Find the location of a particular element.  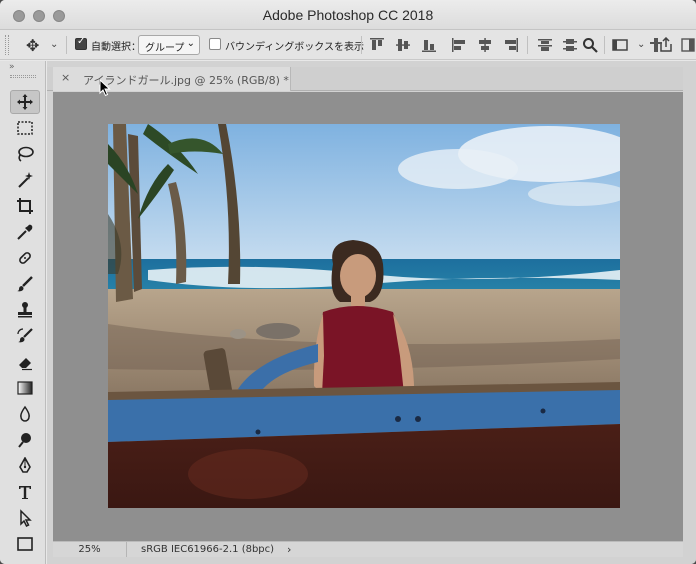

status-menu-arrow-icon: › is located at coordinates (289, 549).